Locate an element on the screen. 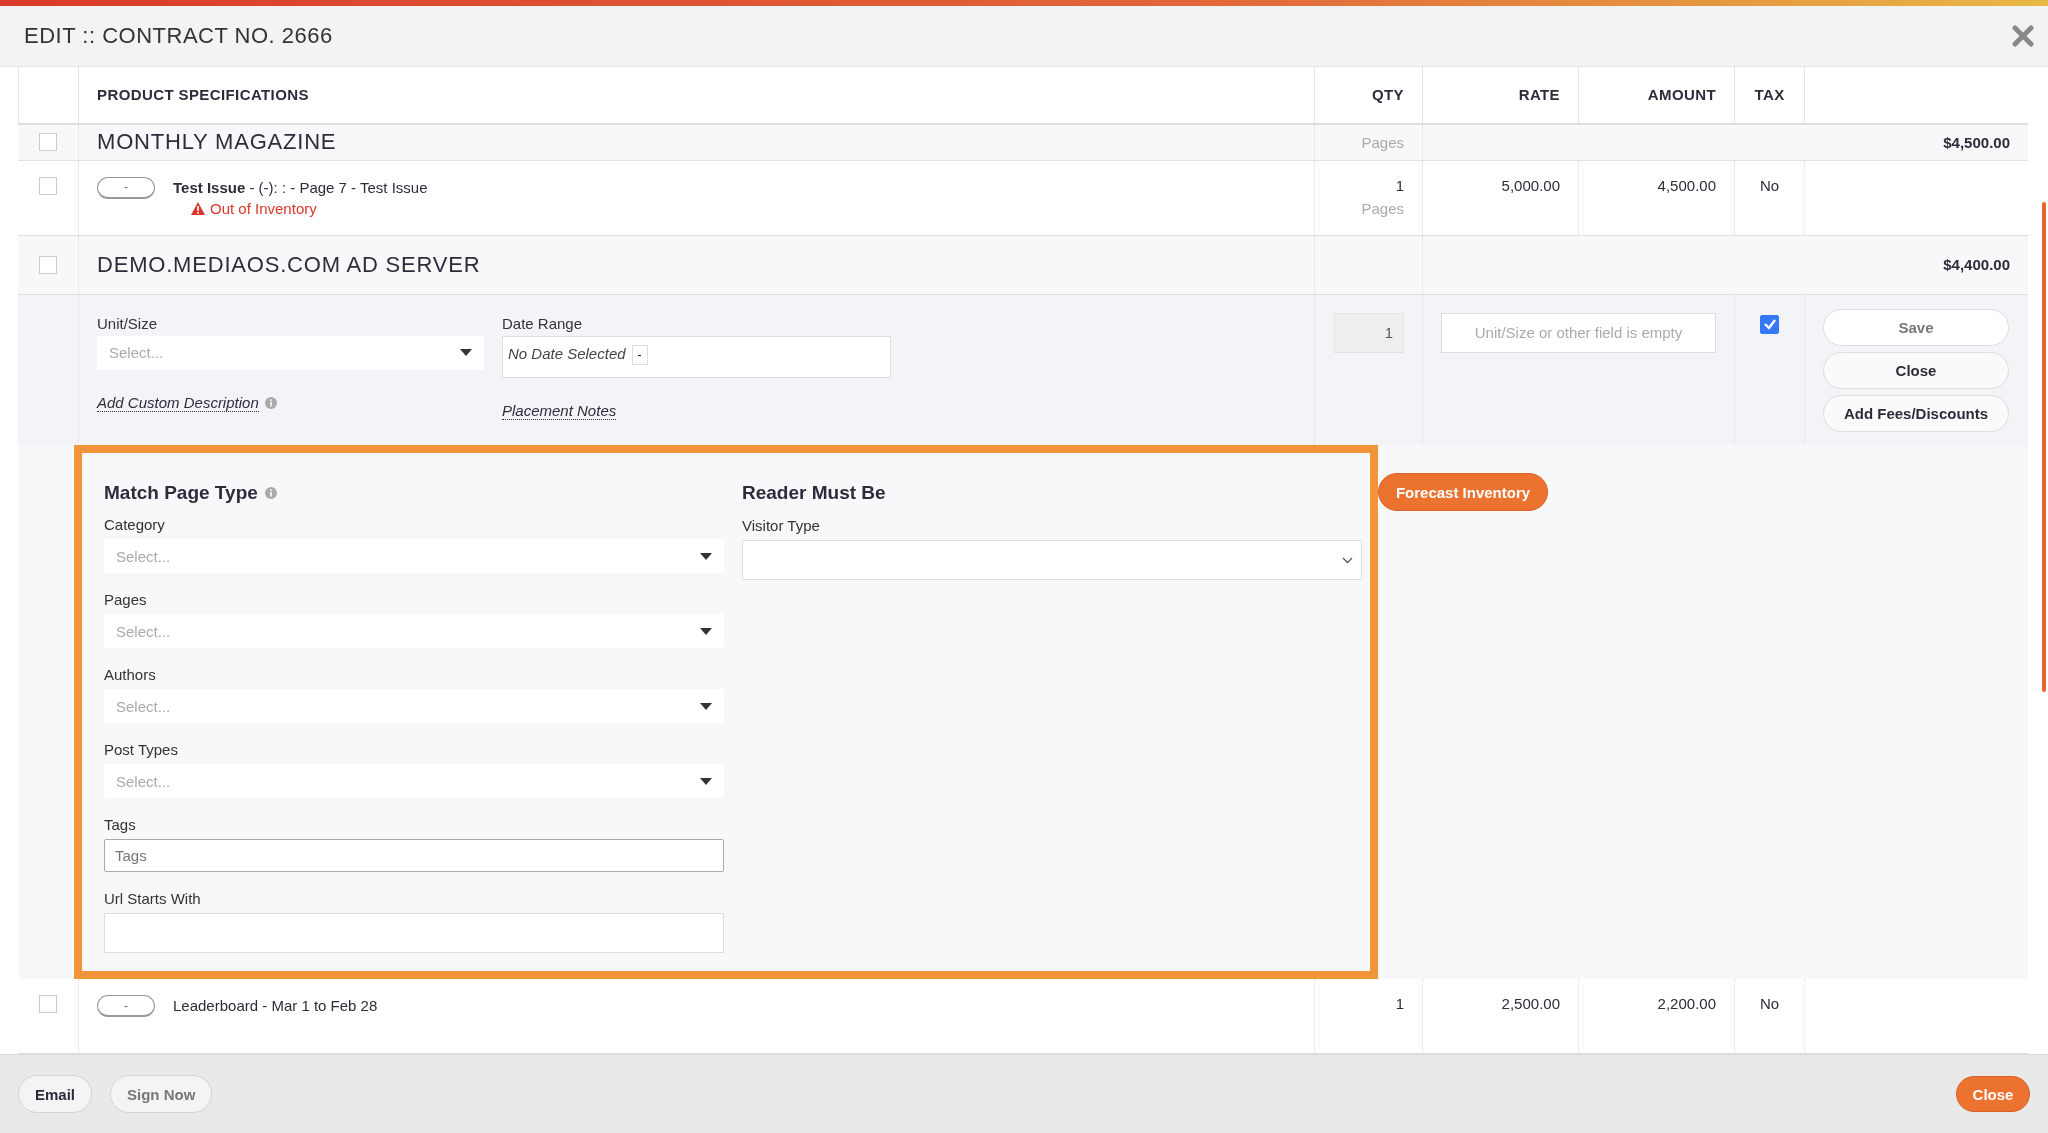  rate-field: Unit/Size or other field is empty is located at coordinates (1578, 332).